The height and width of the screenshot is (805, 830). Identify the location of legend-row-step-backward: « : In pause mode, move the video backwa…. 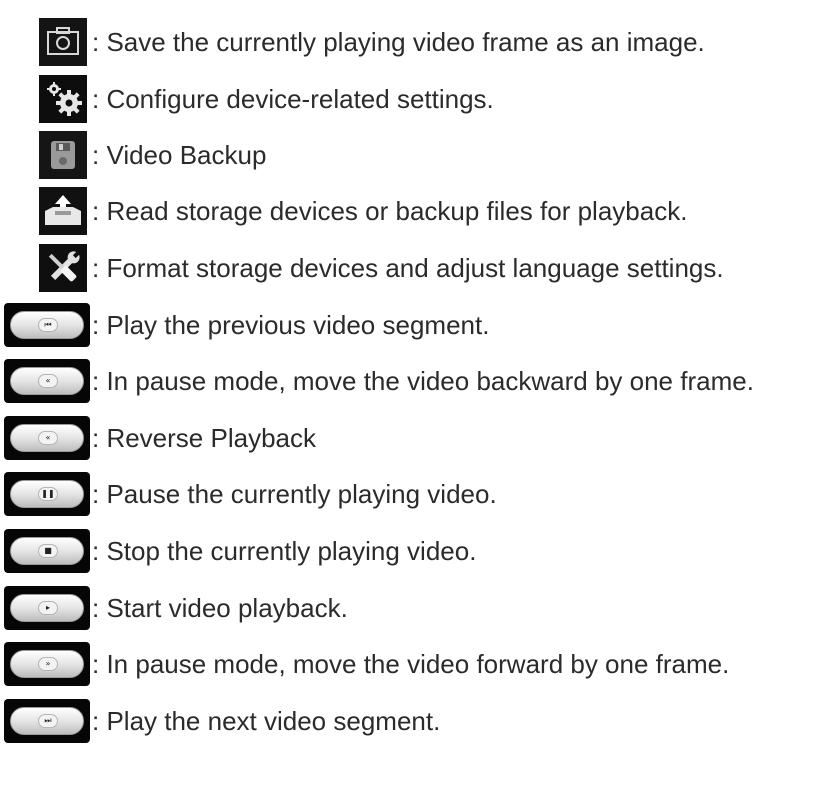
(415, 381).